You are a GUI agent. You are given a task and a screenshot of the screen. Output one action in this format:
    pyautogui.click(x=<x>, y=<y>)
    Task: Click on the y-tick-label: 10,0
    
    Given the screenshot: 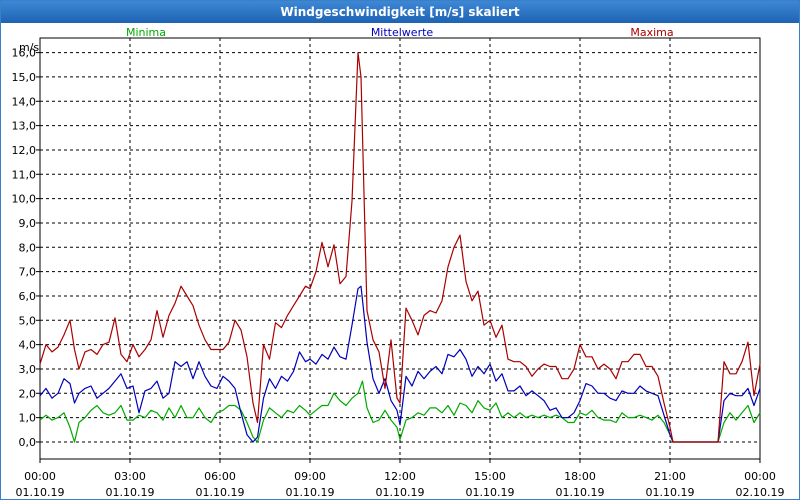 What is the action you would take?
    pyautogui.click(x=24, y=199)
    